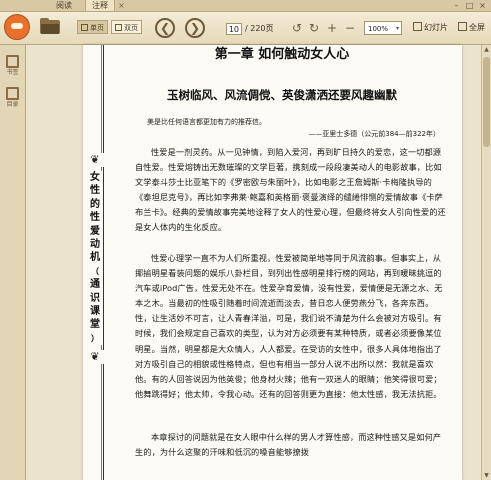 The height and width of the screenshot is (480, 491). I want to click on vertical-title-char: 机, so click(95, 258).